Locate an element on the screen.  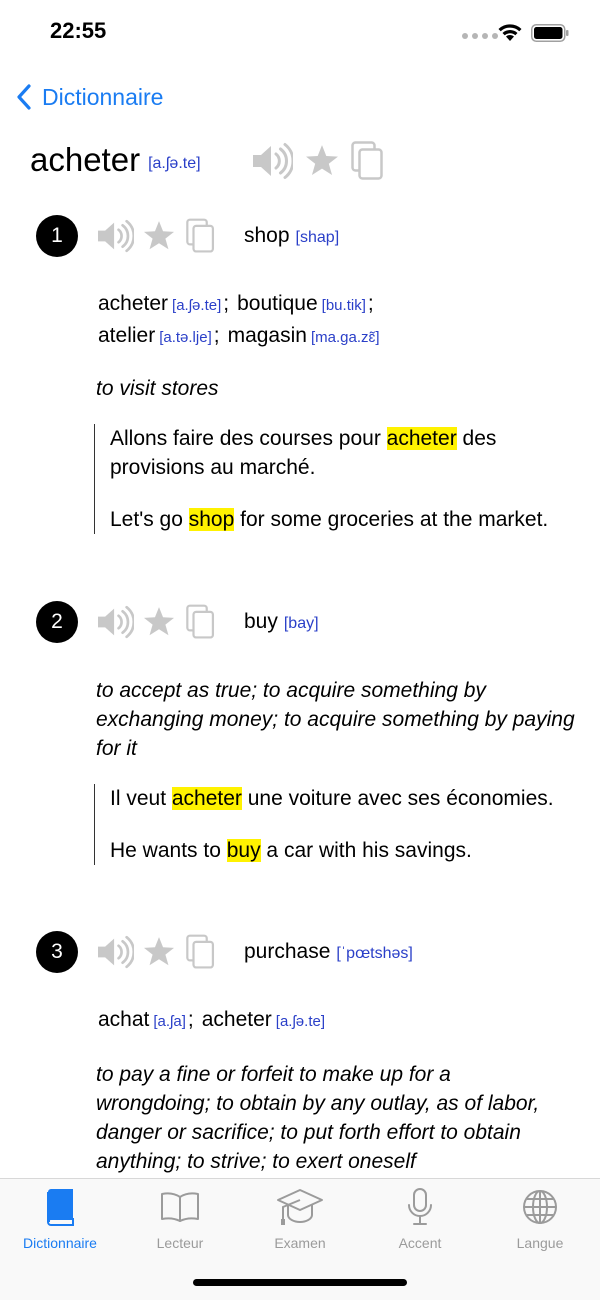
translation-word: shop is located at coordinates (267, 235).